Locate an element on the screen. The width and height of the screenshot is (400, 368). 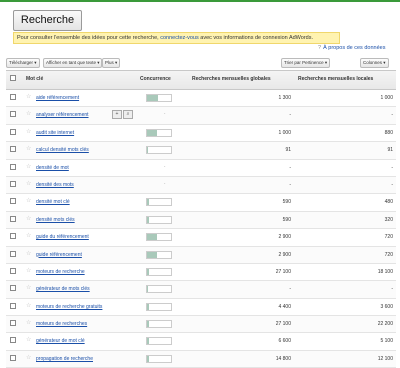
keyword-link: guide référencement is located at coordinates (59, 255).